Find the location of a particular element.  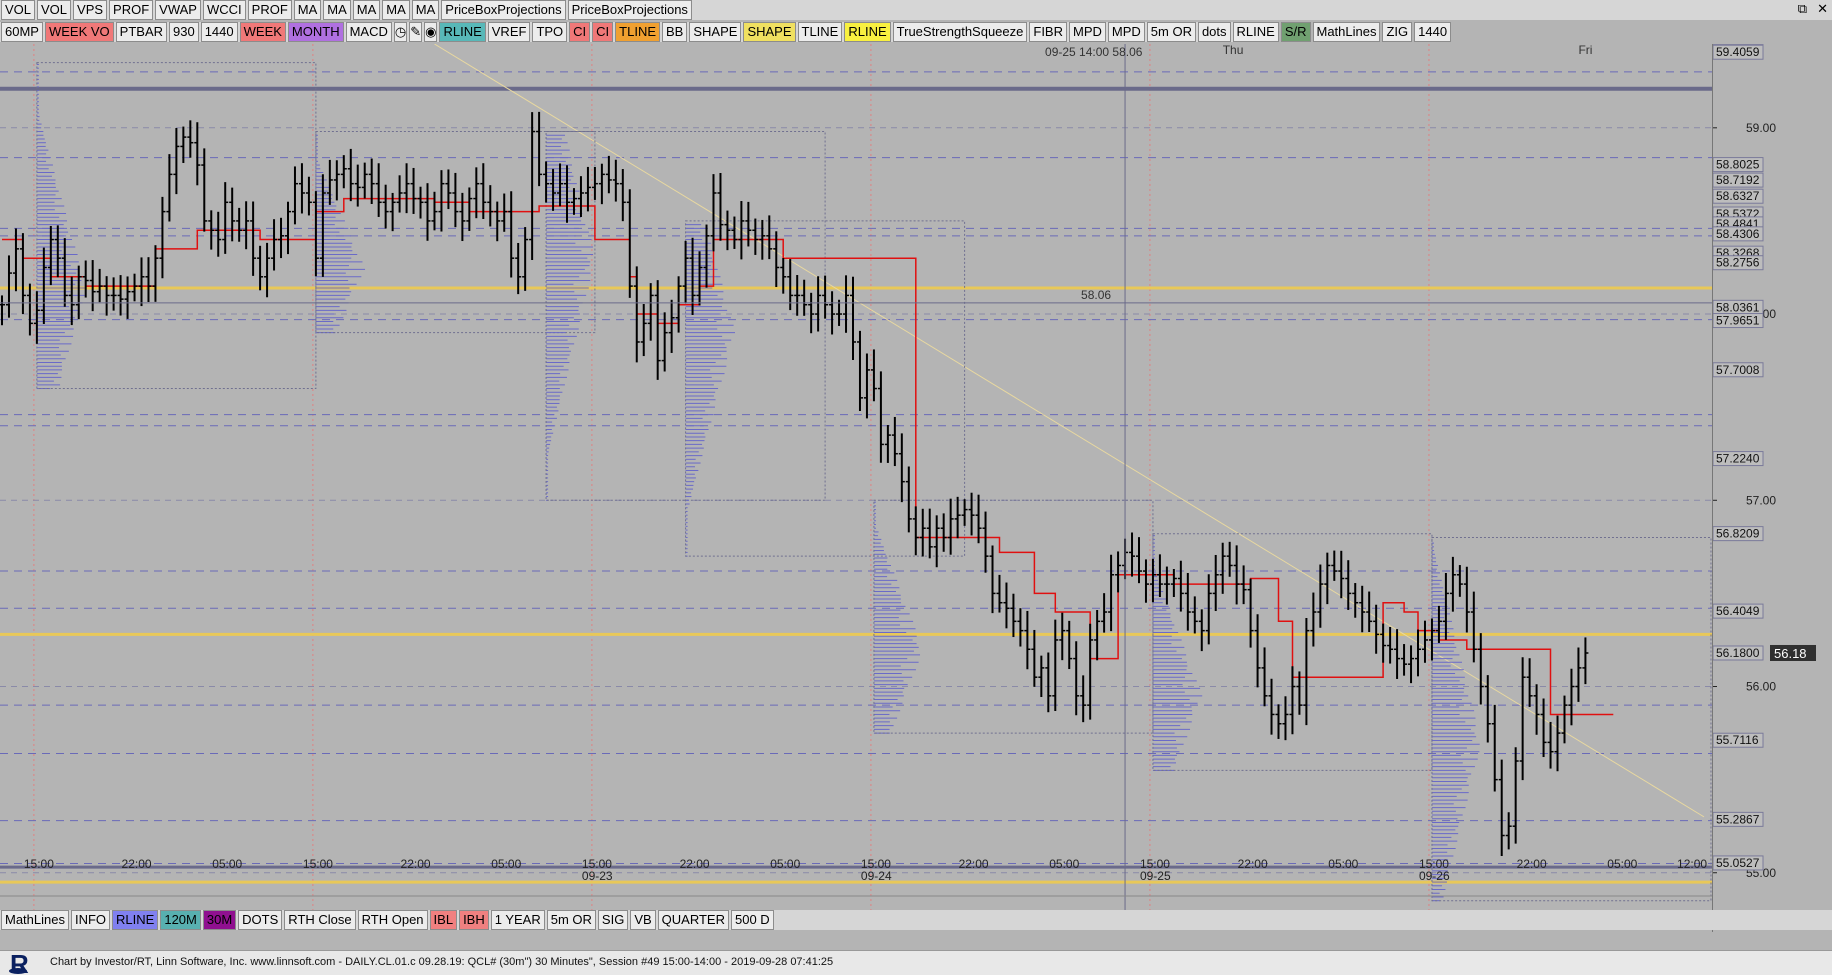

bottom-sig-button: SIG is located at coordinates (613, 920).